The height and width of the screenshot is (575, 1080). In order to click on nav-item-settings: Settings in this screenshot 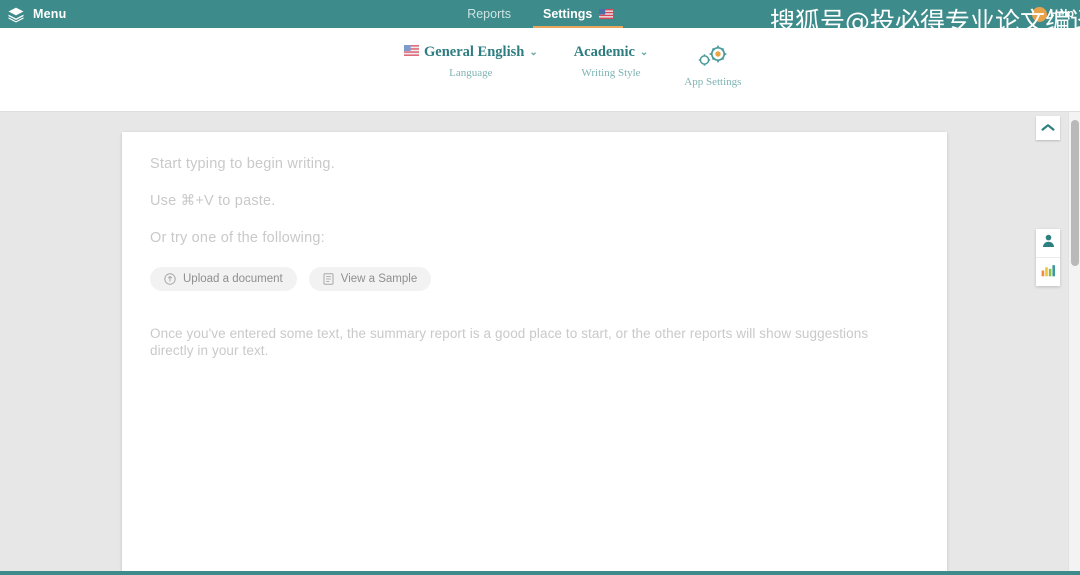, I will do `click(578, 14)`.